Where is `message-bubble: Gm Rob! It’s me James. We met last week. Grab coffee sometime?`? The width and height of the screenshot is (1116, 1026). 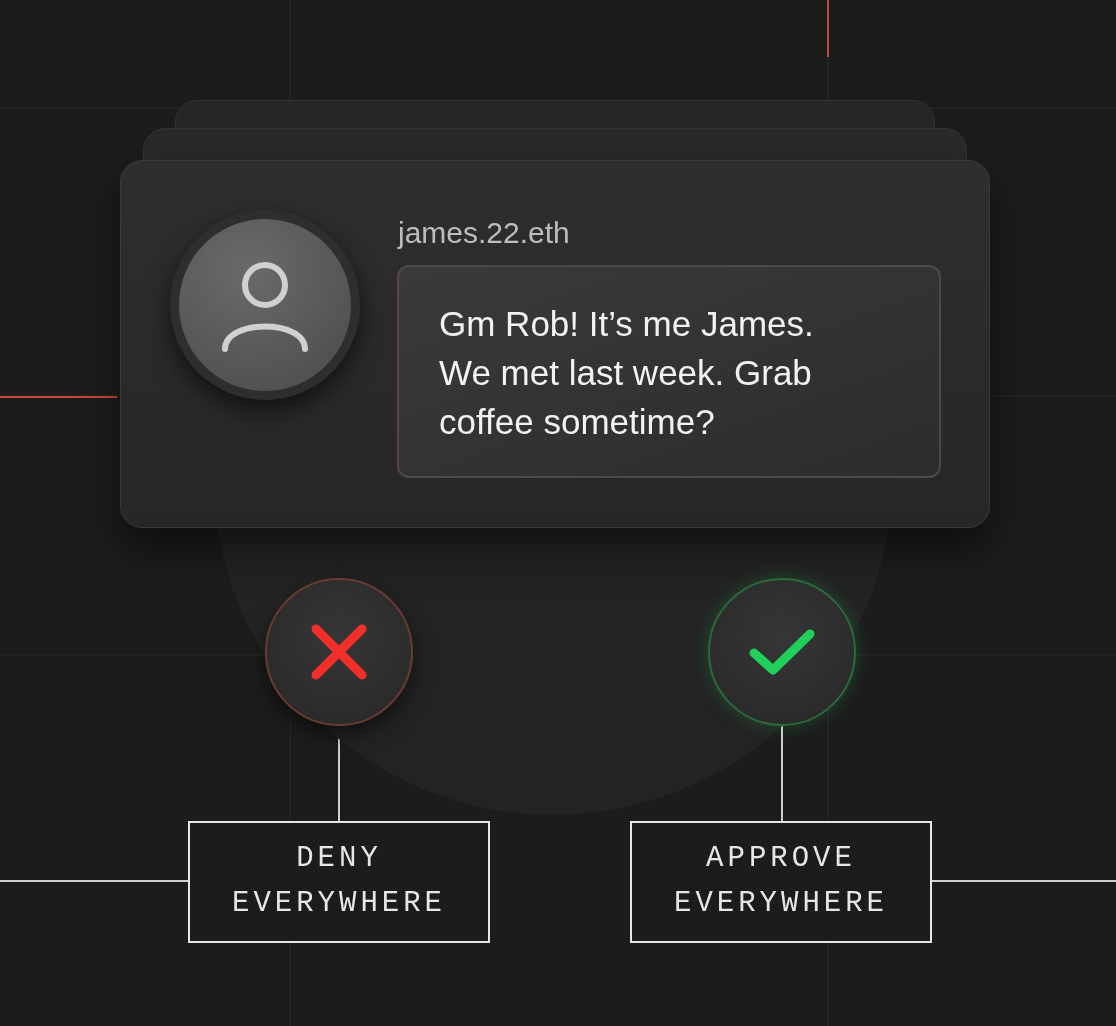 message-bubble: Gm Rob! It’s me James. We met last week. Grab coffee sometime? is located at coordinates (669, 371).